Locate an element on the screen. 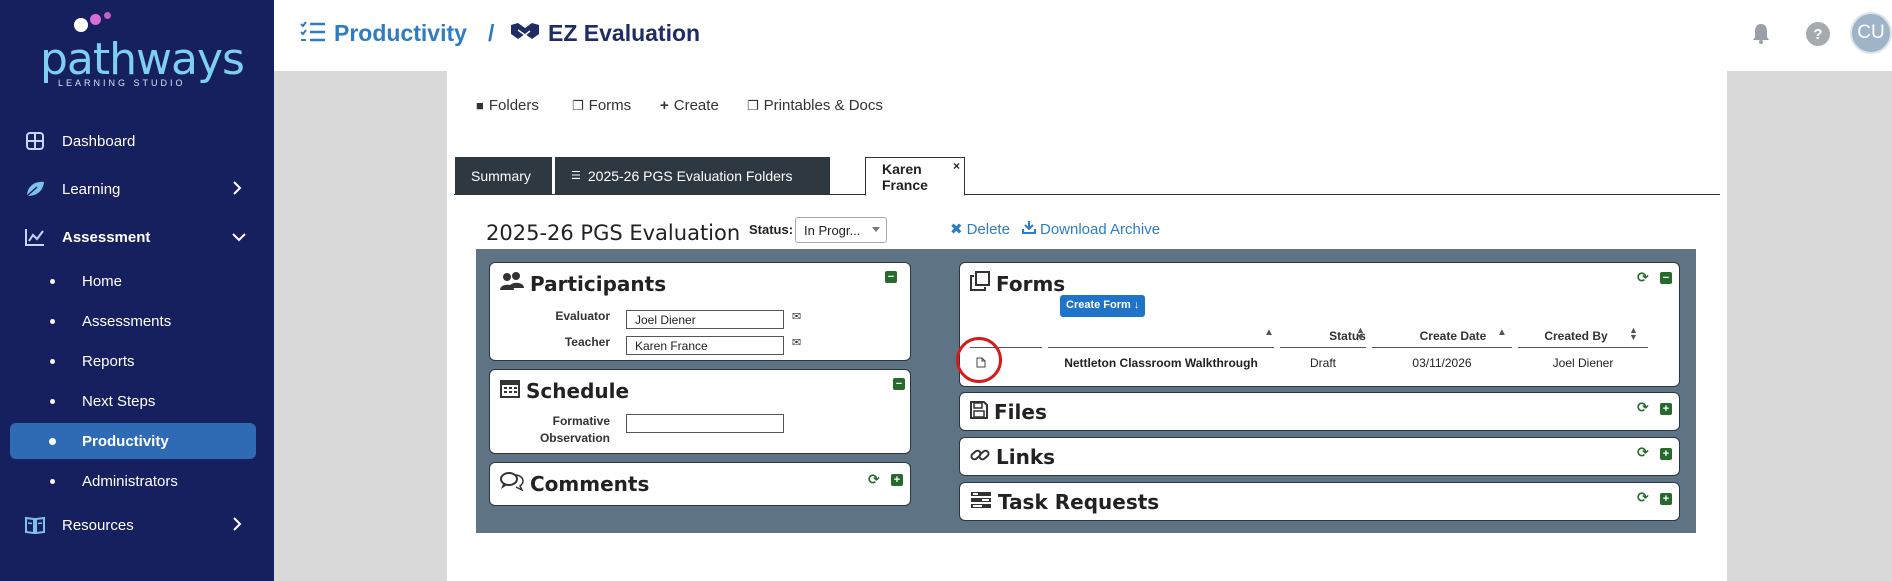  comments-card: Comments ⟳ + is located at coordinates (700, 484).